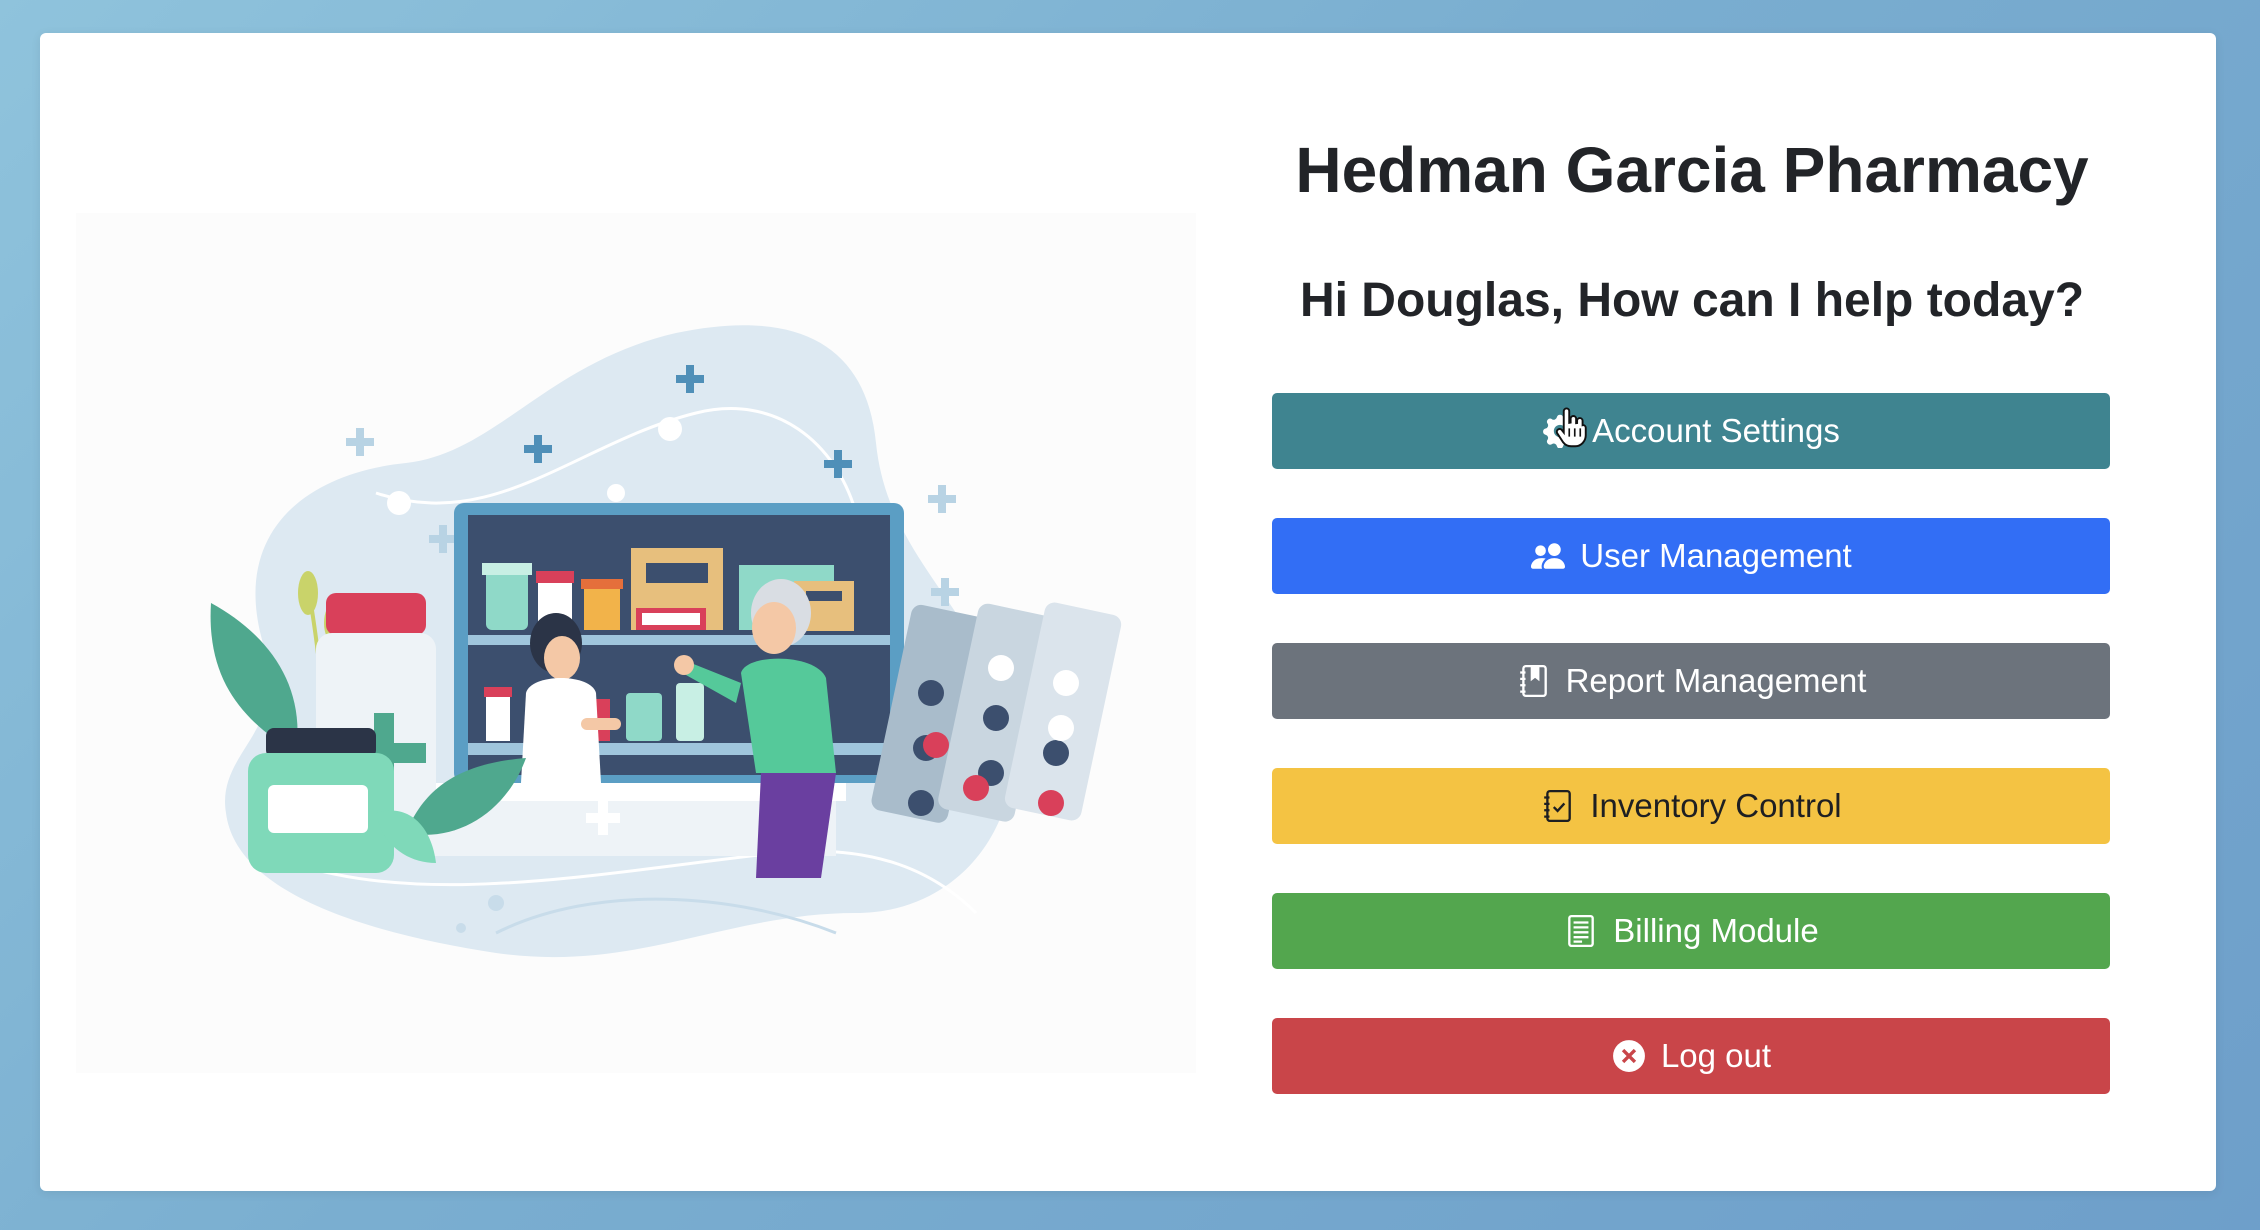  What do you see at coordinates (1629, 1056) in the screenshot?
I see `x-circle-icon` at bounding box center [1629, 1056].